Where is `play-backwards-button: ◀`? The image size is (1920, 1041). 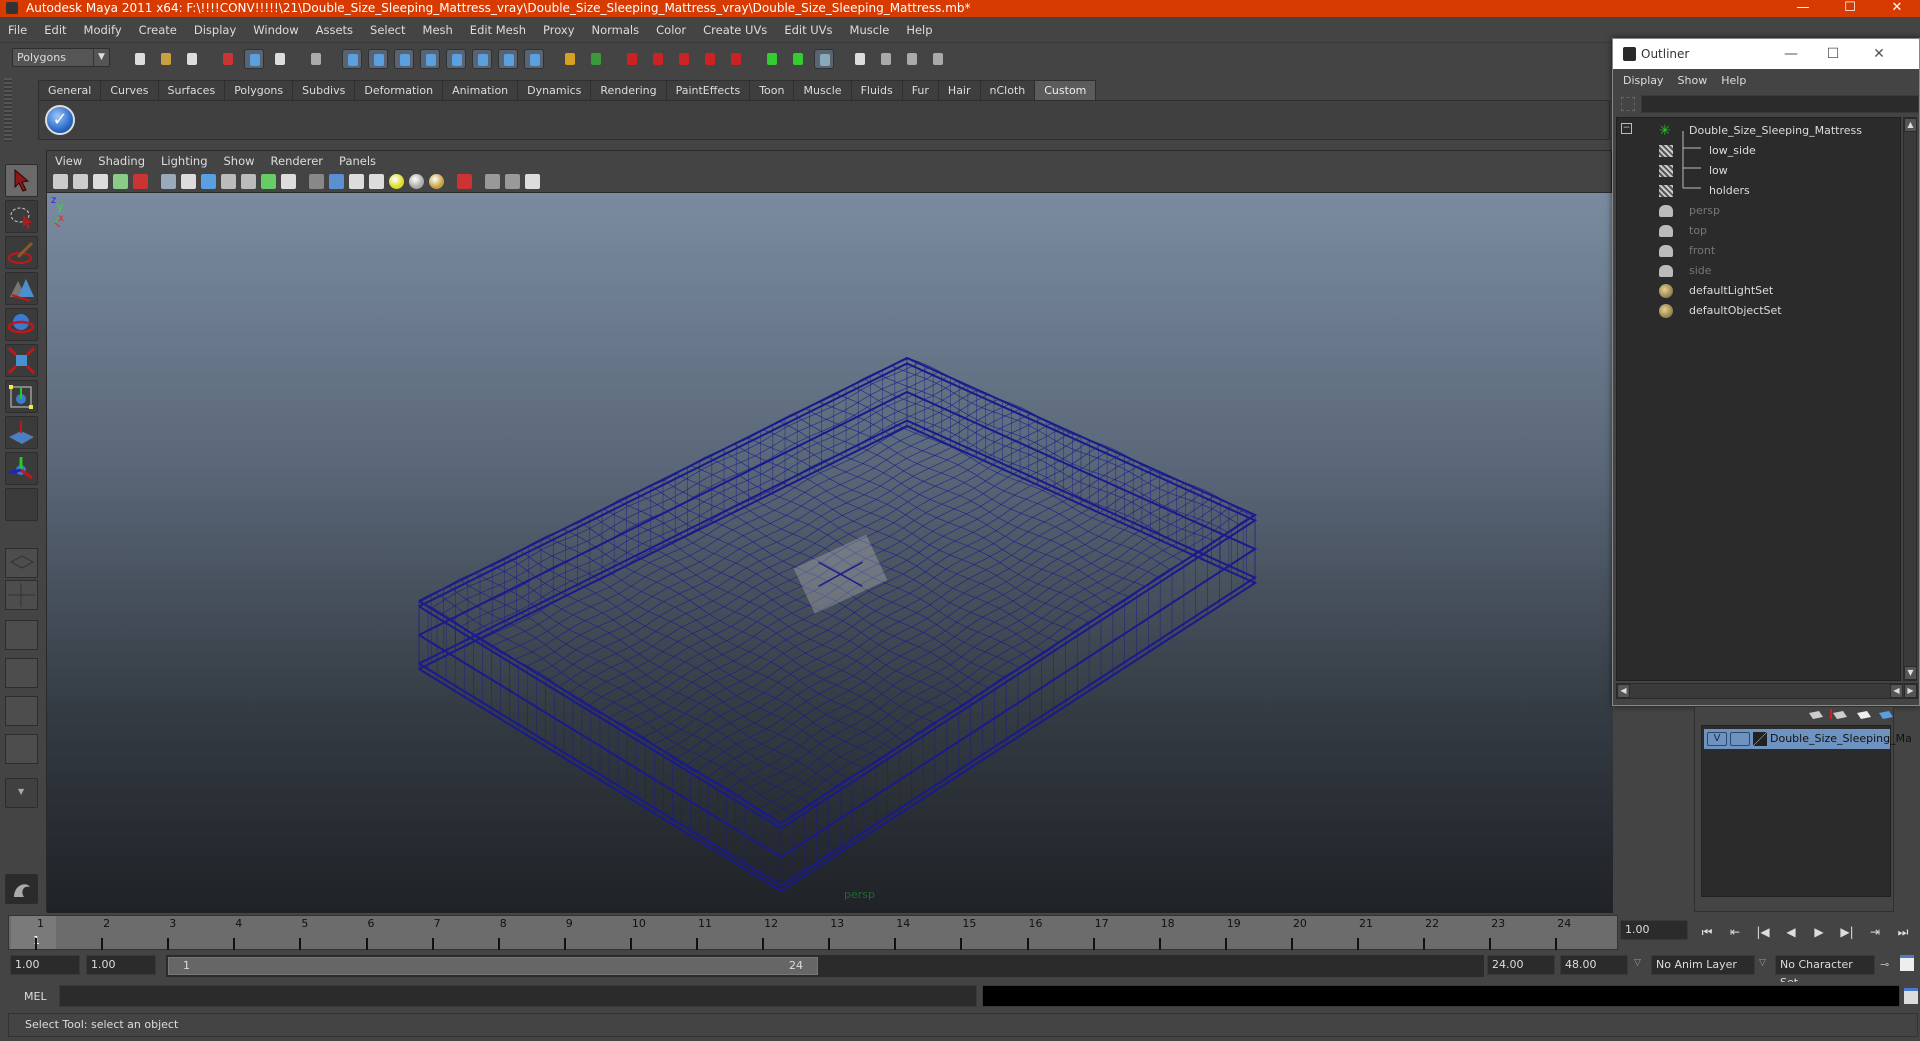
play-backwards-button: ◀ is located at coordinates (1791, 933).